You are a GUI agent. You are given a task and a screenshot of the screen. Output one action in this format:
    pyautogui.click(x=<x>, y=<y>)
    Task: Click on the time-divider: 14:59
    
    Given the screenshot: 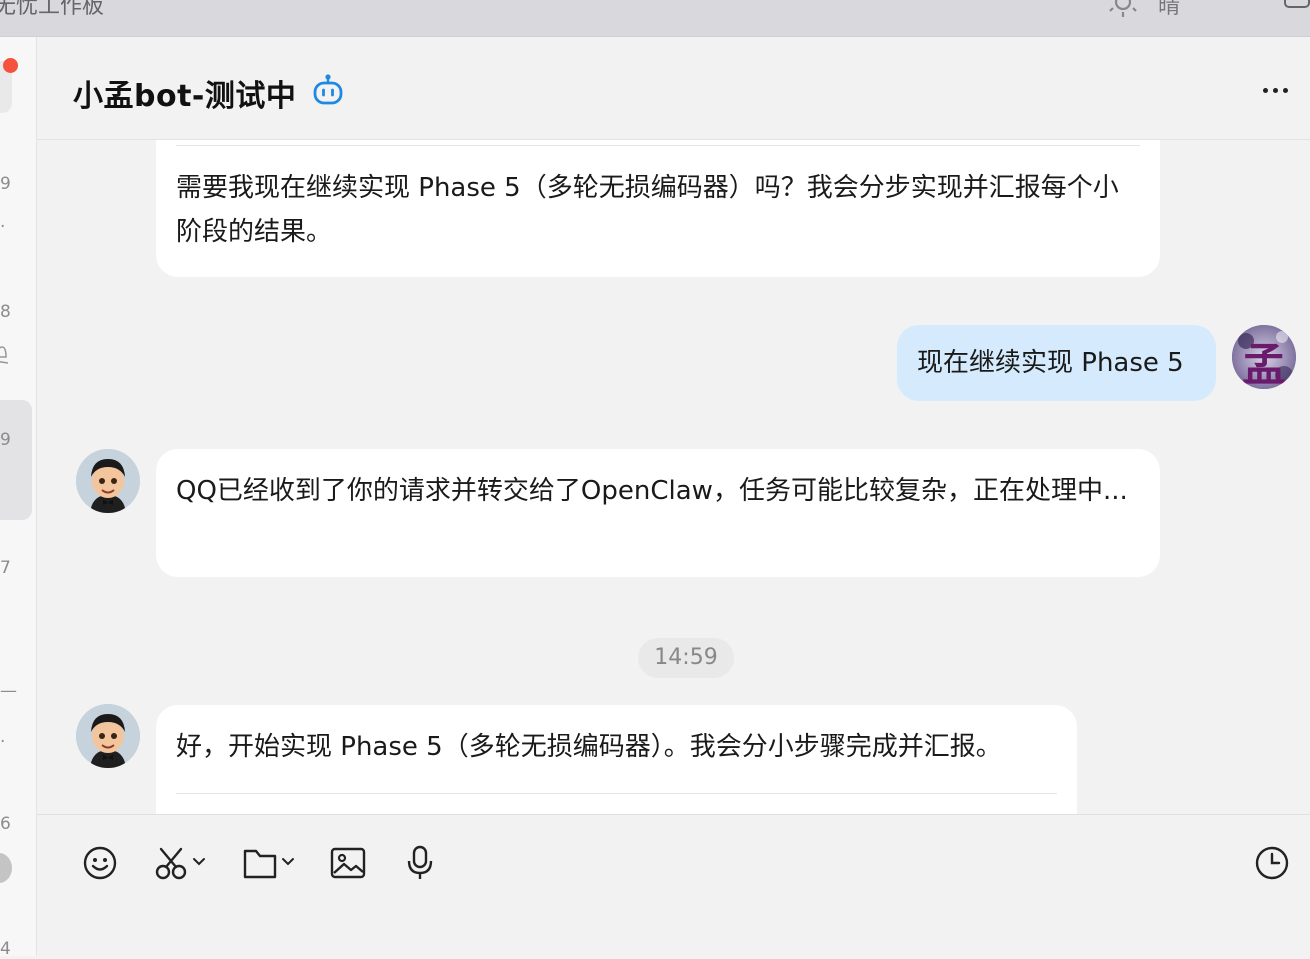 What is the action you would take?
    pyautogui.click(x=686, y=658)
    